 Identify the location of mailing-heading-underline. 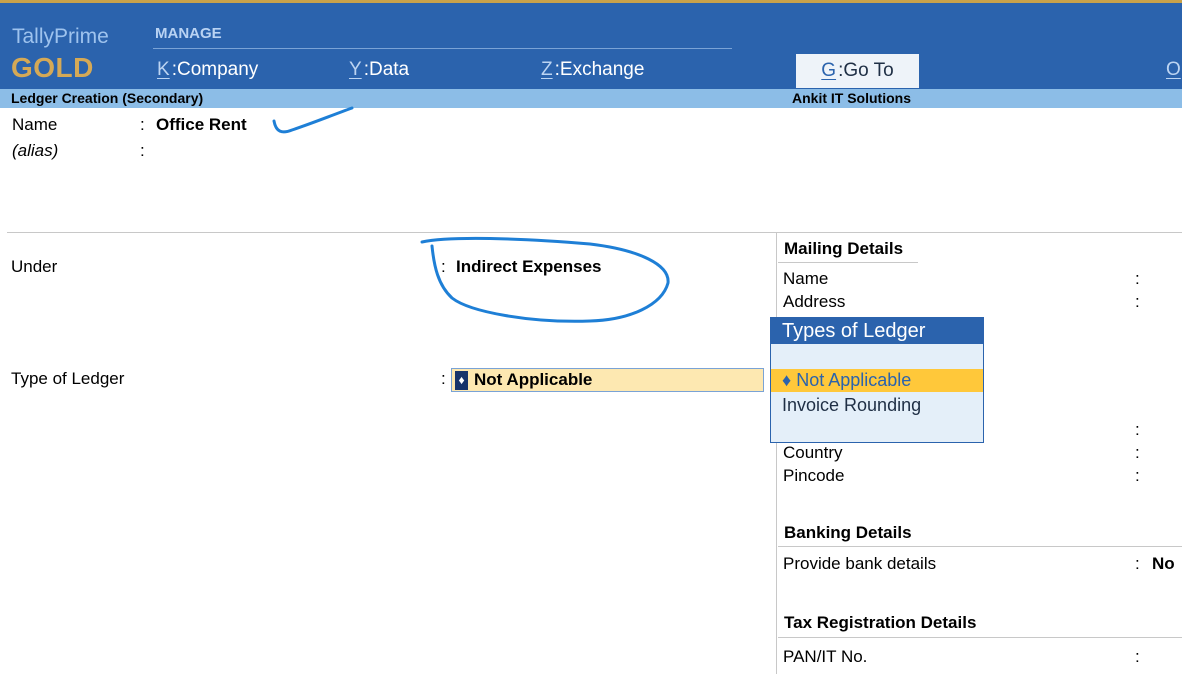
(848, 262).